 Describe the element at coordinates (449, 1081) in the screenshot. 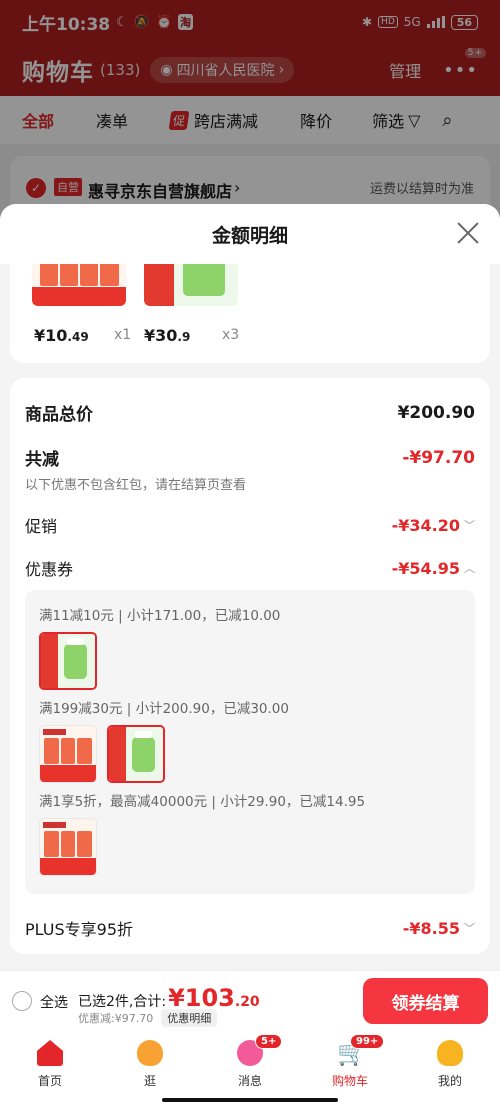

I see `tab-label: 我的` at that location.